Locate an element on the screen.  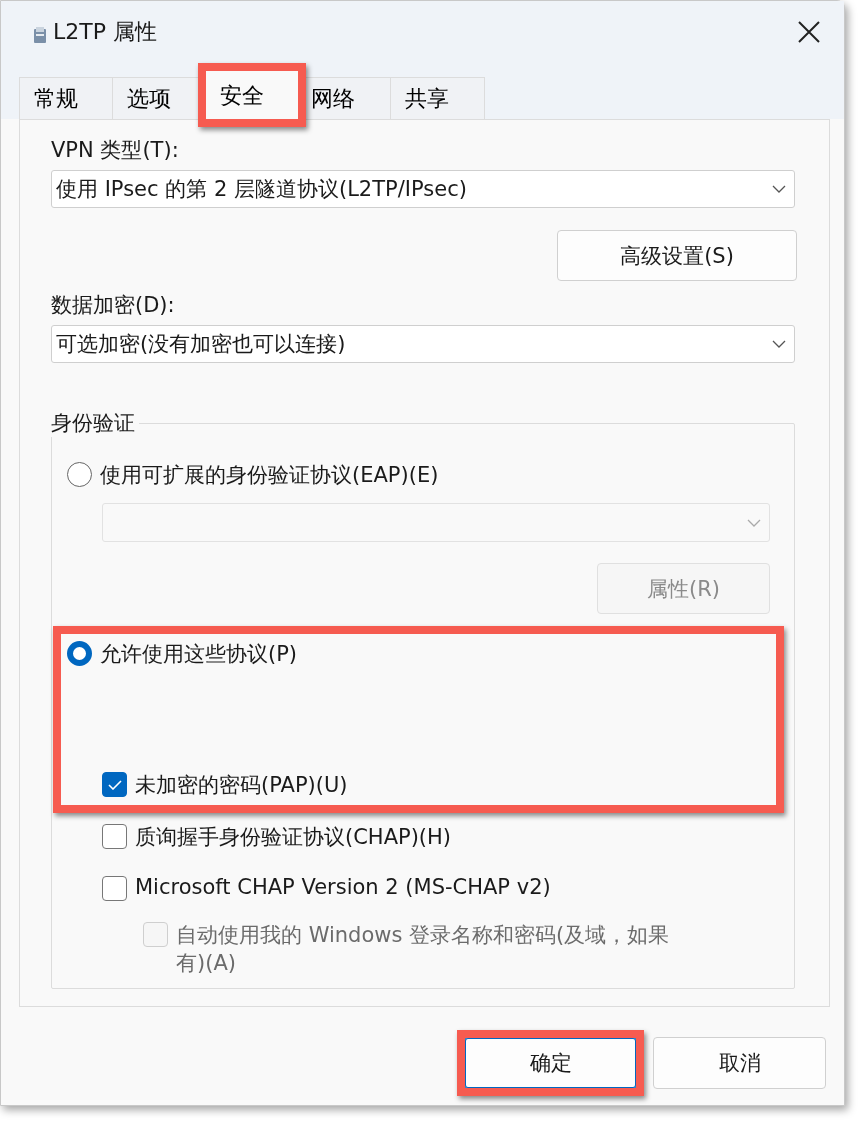
option-label: 使用可扩展的身份验证协议(EAP)(E) is located at coordinates (269, 475).